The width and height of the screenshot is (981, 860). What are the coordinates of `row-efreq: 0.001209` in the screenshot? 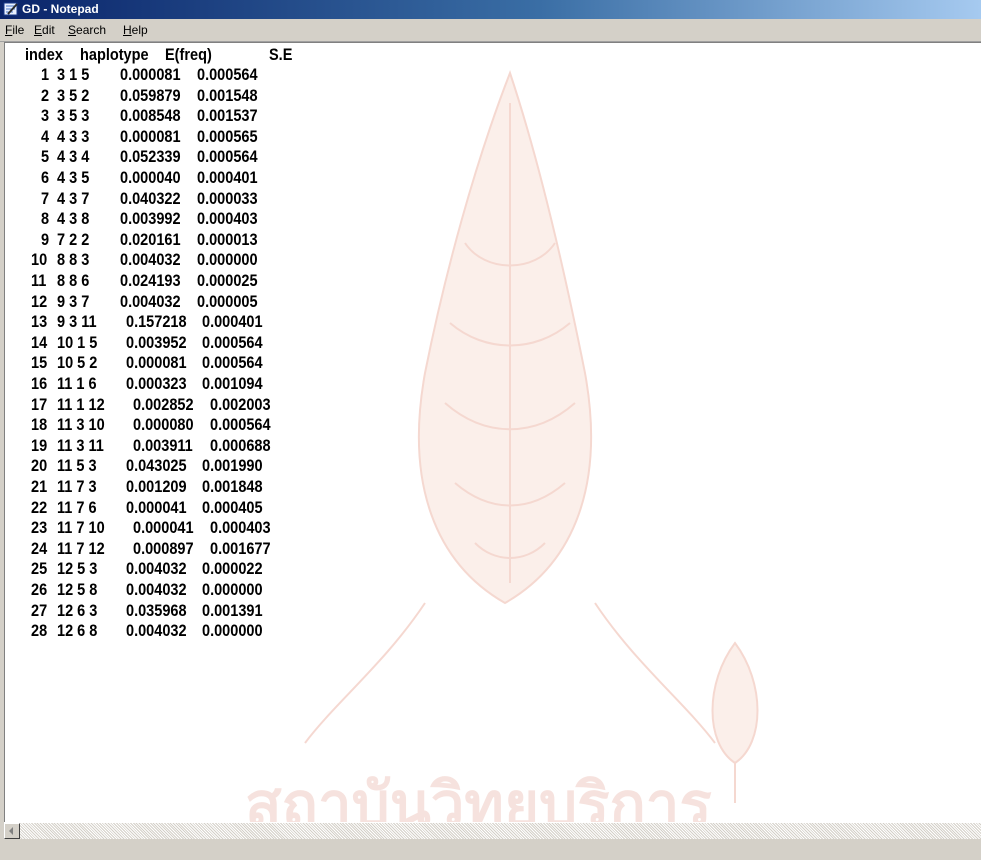 It's located at (156, 487).